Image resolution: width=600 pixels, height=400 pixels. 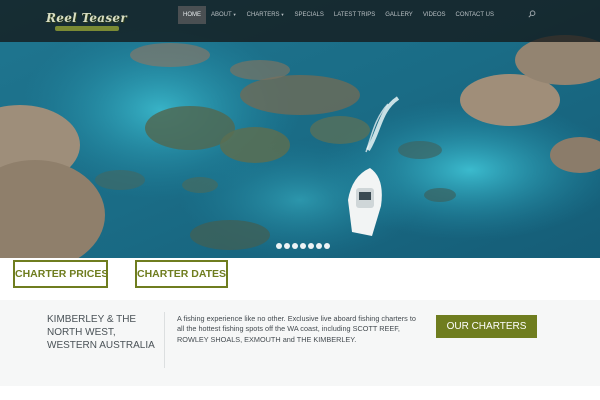 I want to click on logo-tagline-bar, so click(x=87, y=28).